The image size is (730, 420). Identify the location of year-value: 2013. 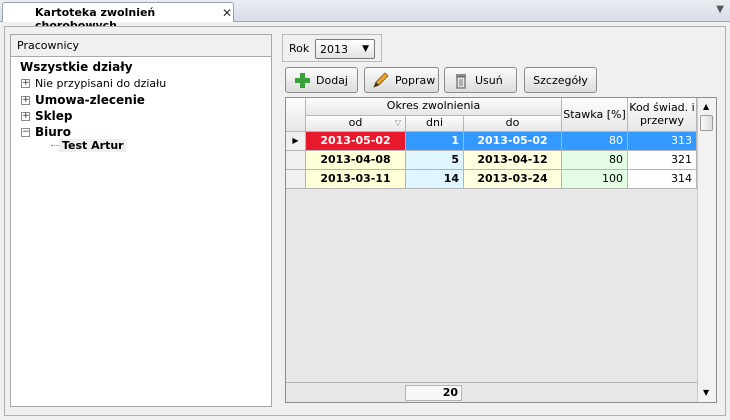
(334, 49).